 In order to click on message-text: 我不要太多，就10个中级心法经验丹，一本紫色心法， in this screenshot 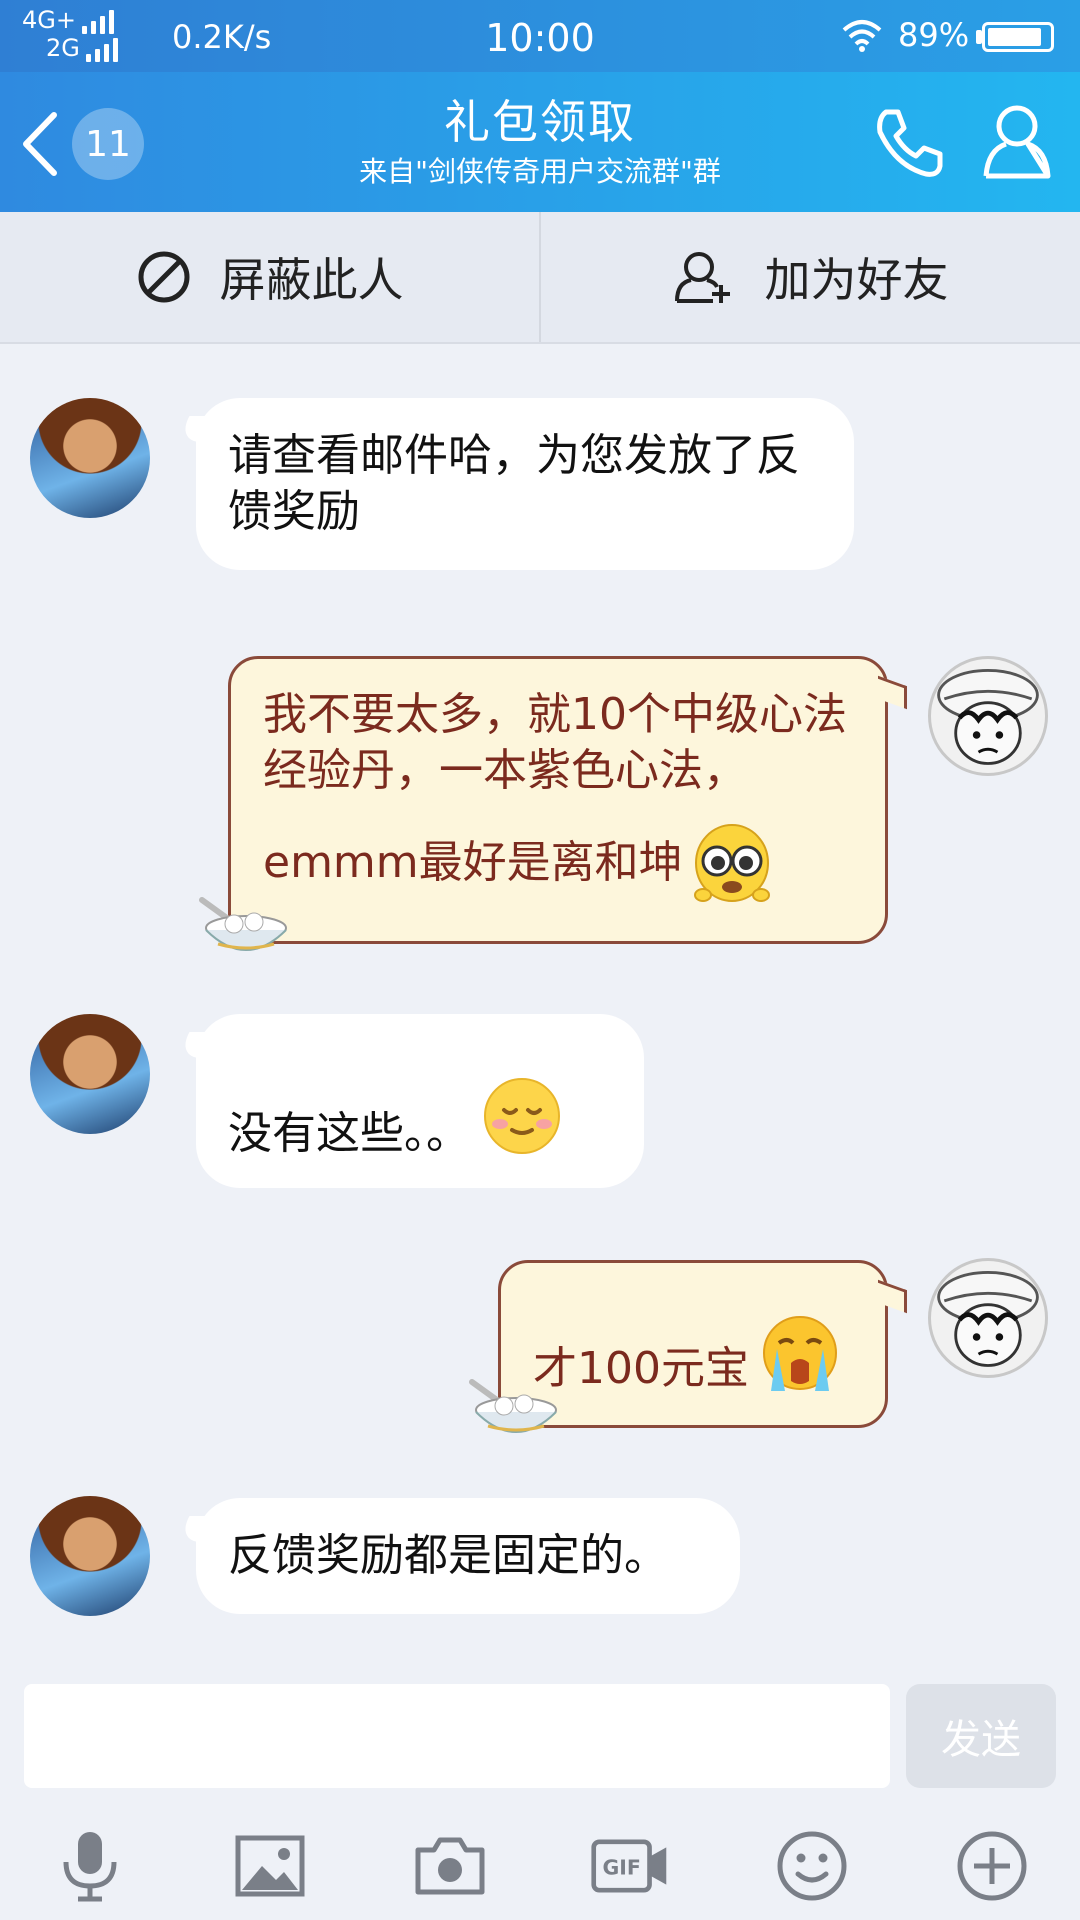, I will do `click(555, 742)`.